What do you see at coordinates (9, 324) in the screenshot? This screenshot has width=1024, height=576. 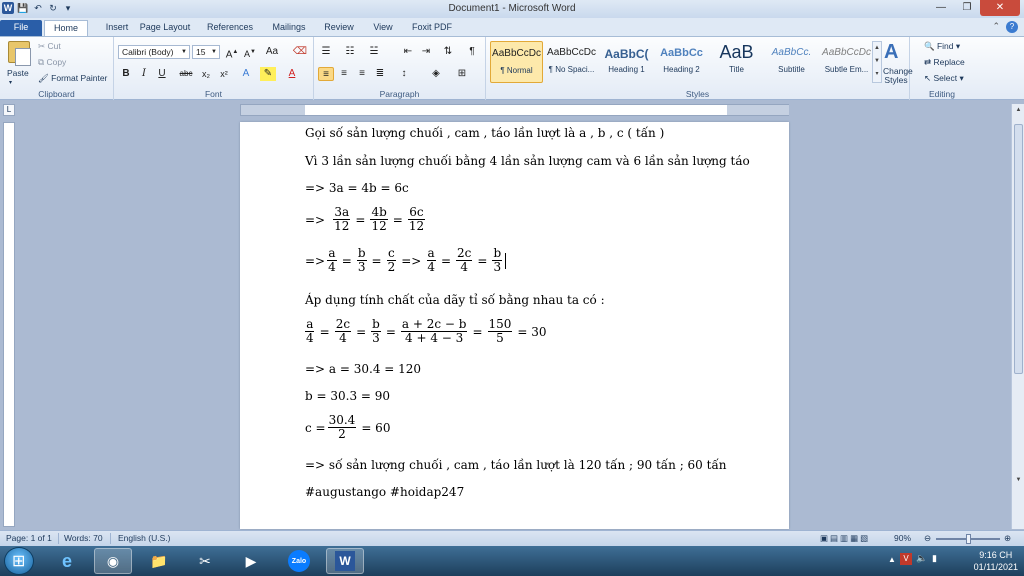 I see `vertical-ruler` at bounding box center [9, 324].